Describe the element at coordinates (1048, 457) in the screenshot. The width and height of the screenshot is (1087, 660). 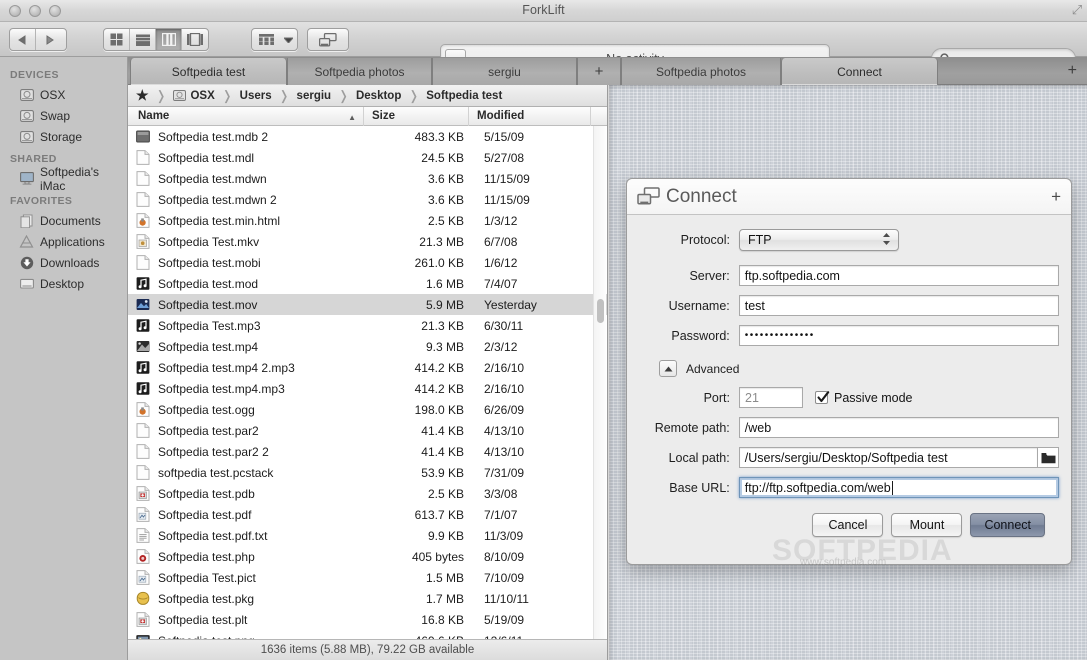
I see `folder-icon` at that location.